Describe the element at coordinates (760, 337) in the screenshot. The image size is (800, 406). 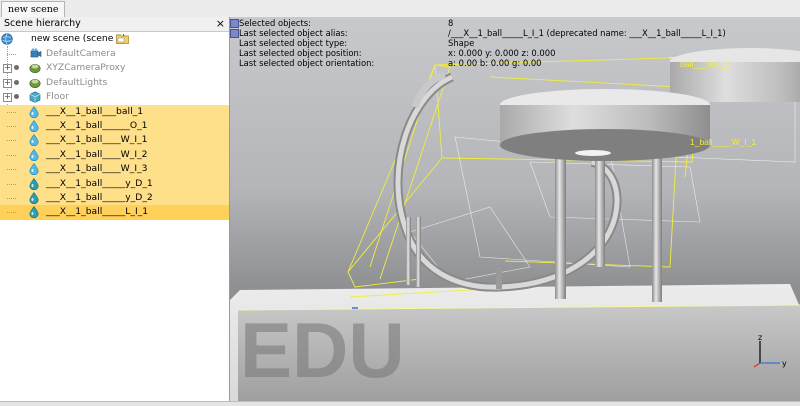
I see `axis-z-label: z` at that location.